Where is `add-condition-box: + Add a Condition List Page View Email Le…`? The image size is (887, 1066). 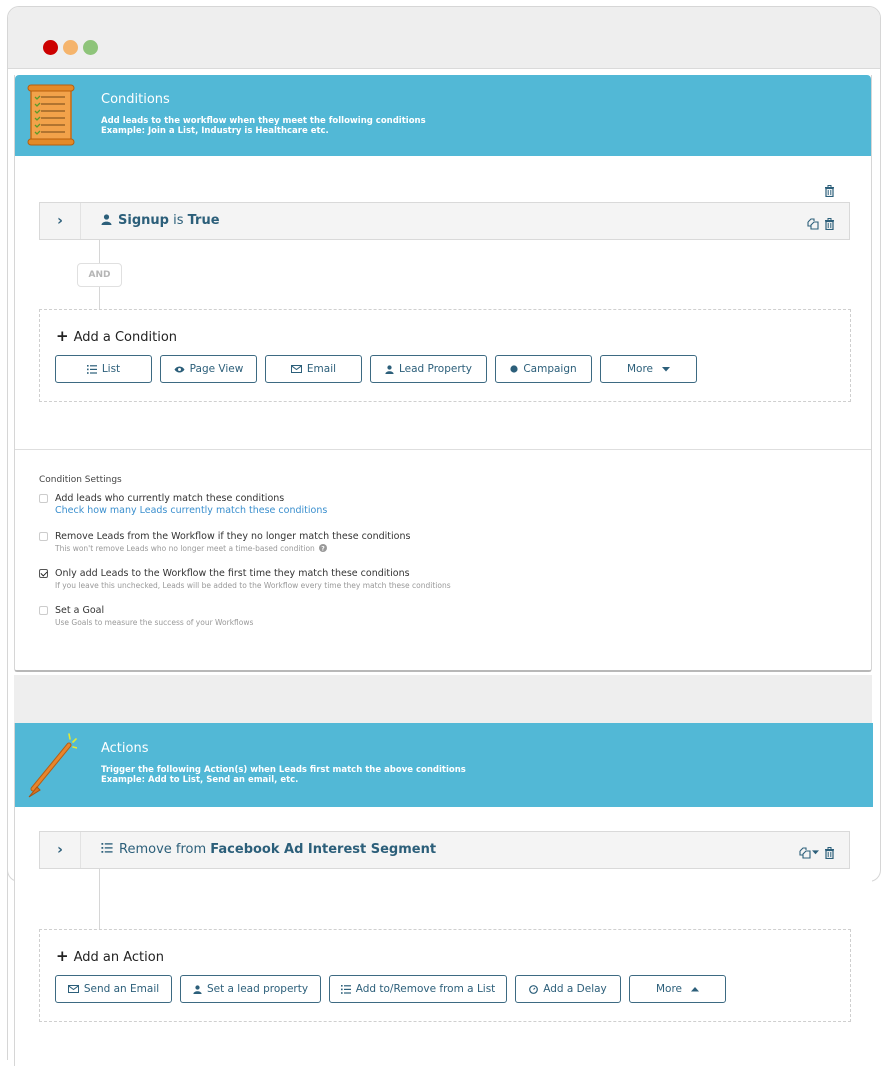 add-condition-box: + Add a Condition List Page View Email Le… is located at coordinates (445, 355).